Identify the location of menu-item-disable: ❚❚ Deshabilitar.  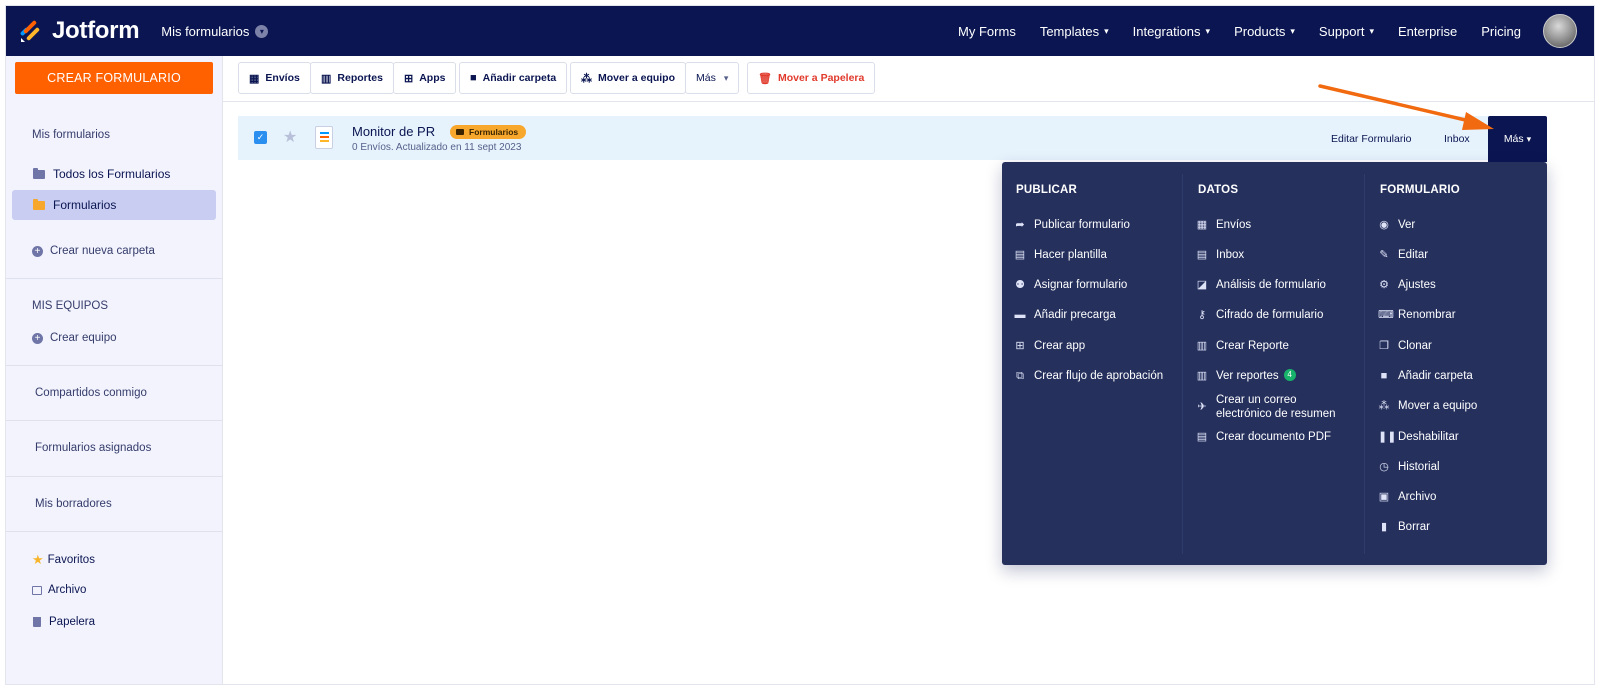
(1418, 437).